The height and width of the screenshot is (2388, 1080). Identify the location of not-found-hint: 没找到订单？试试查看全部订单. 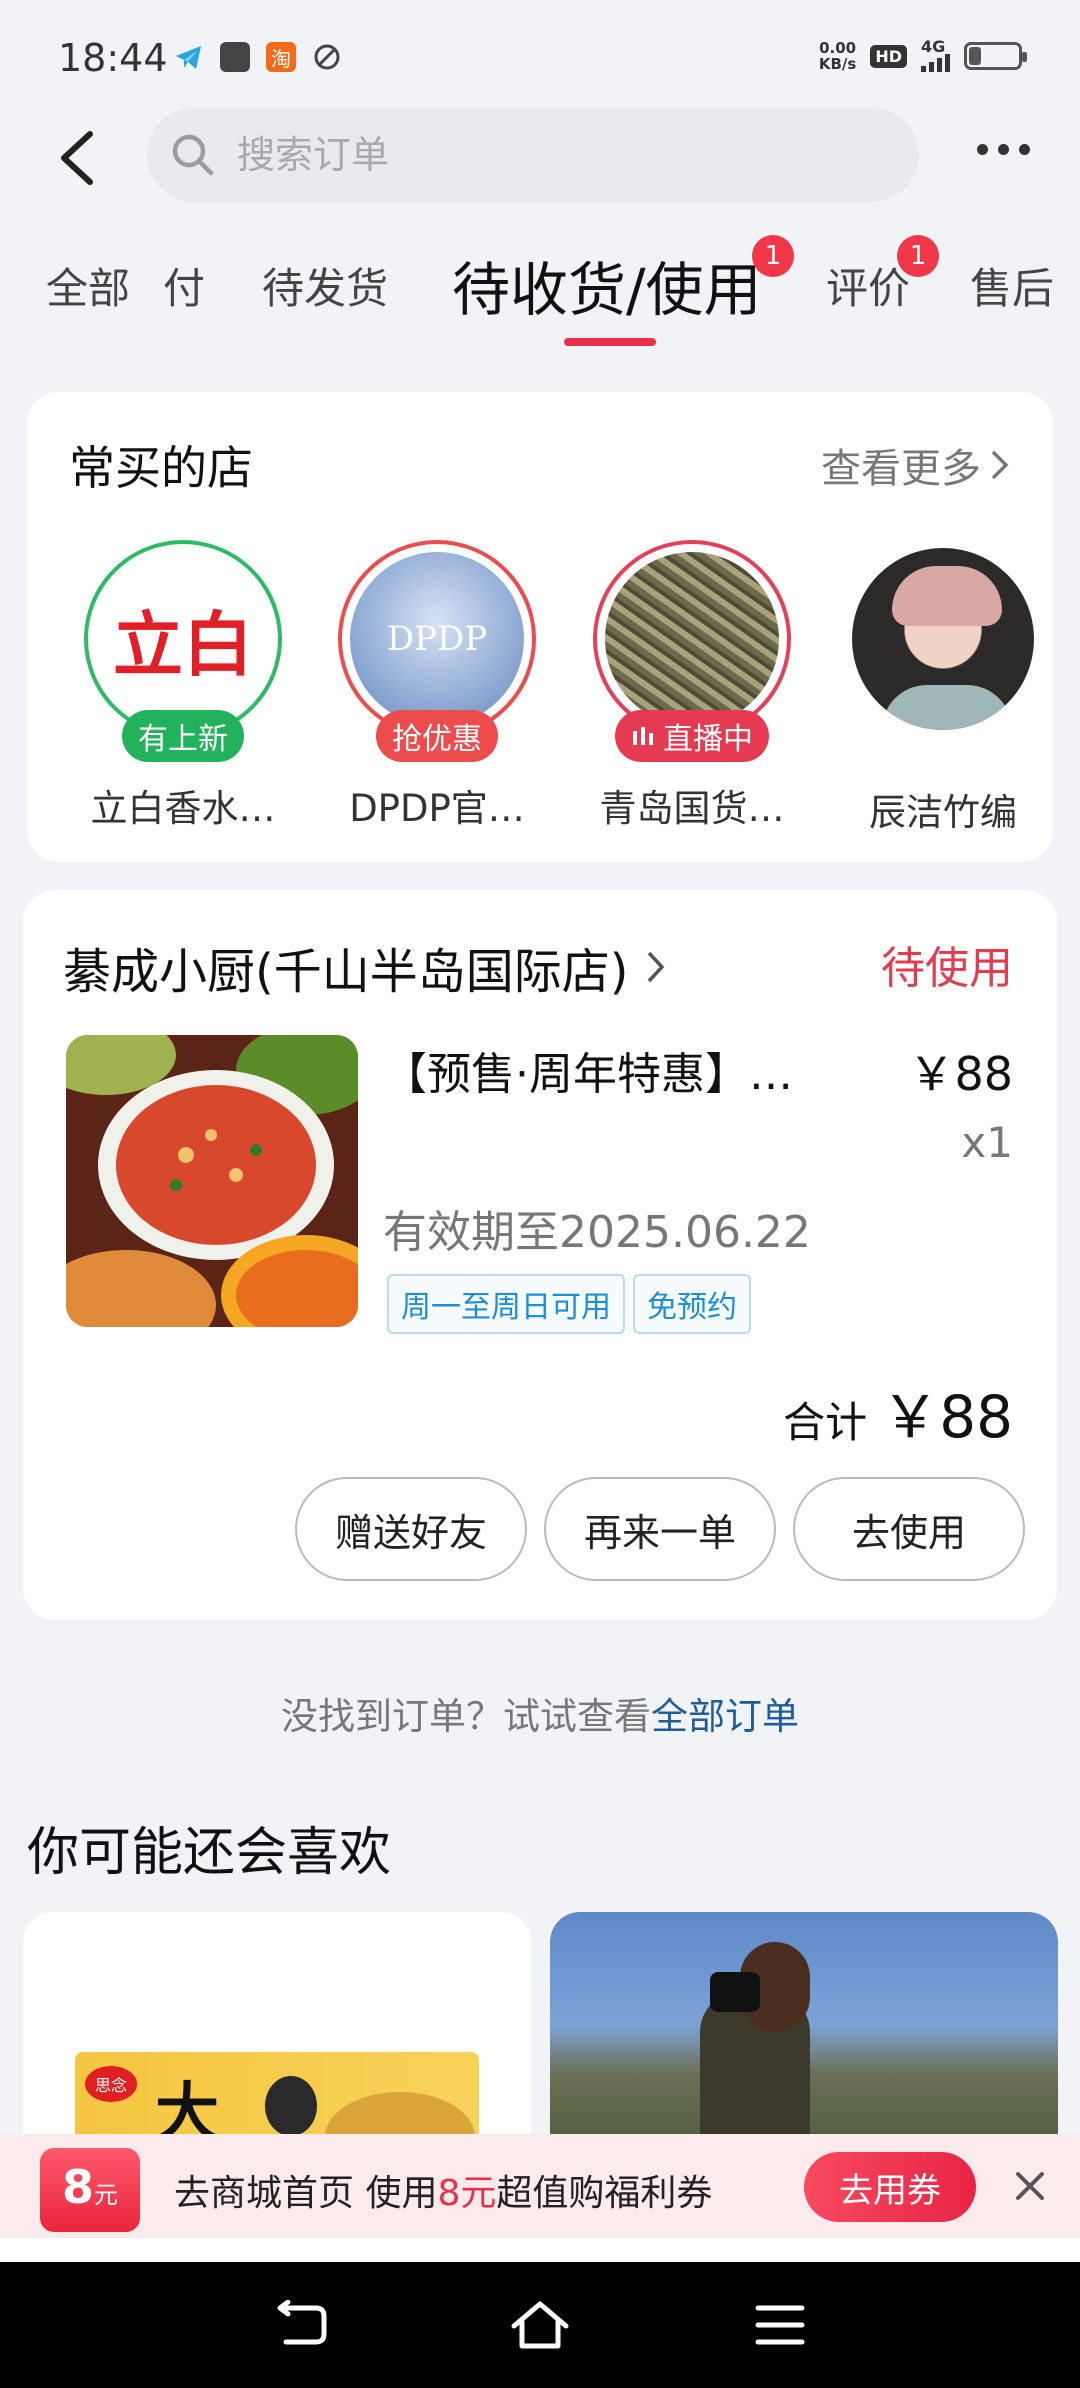
(540, 1713).